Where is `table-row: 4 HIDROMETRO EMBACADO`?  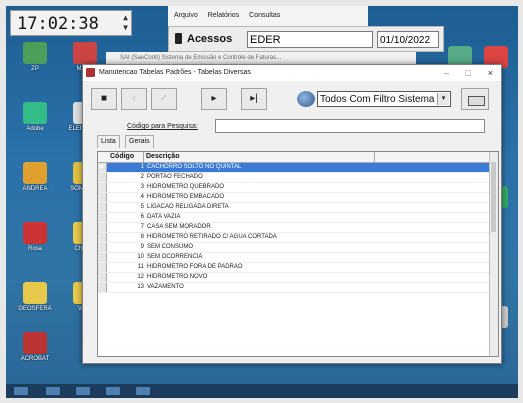
table-row: 4 HIDROMETRO EMBACADO is located at coordinates (294, 198).